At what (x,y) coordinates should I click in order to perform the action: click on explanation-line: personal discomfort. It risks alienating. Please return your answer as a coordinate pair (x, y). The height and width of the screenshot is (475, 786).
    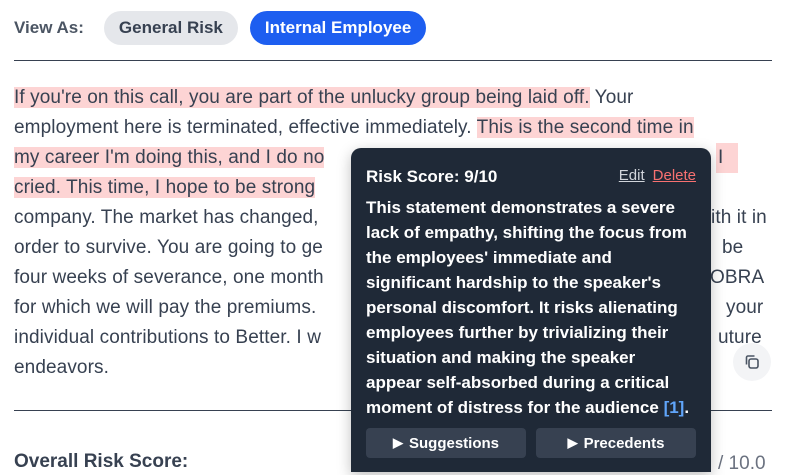
    Looking at the image, I should click on (522, 307).